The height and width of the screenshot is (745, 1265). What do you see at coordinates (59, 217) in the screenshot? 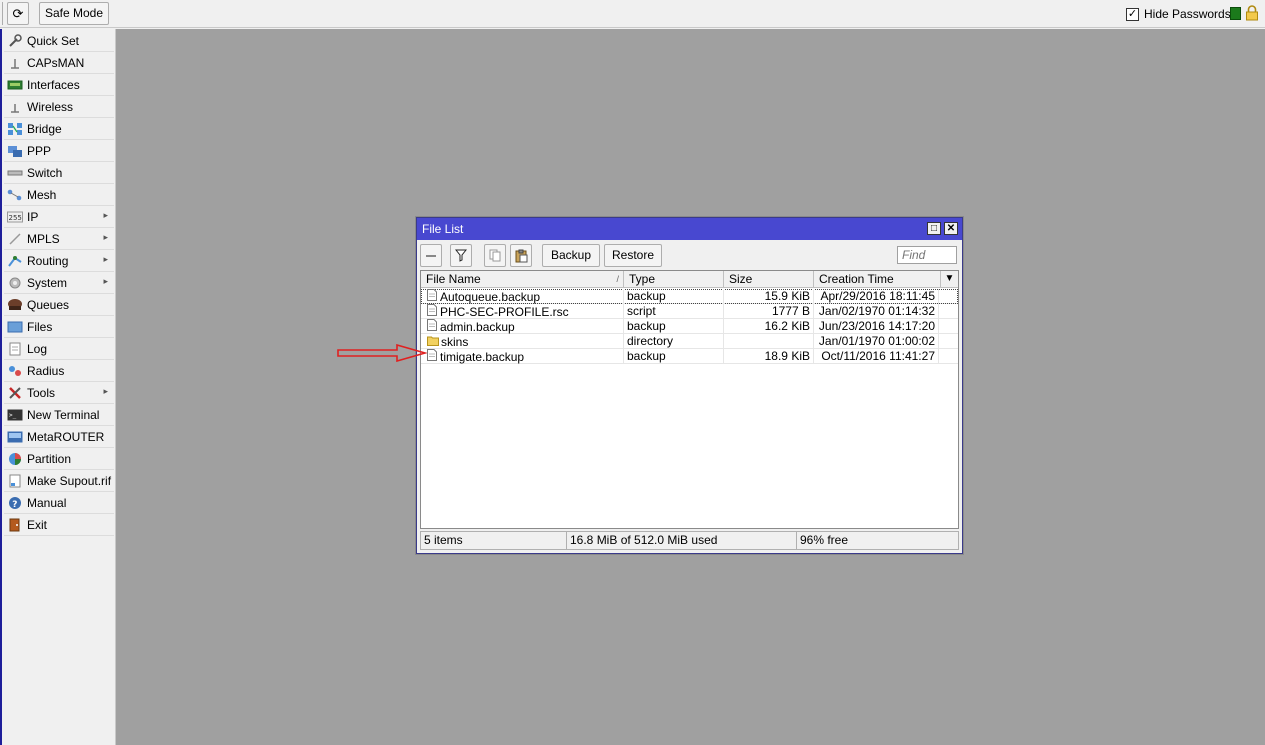
I see `sidebar-item-ip: 255 IP ▸` at bounding box center [59, 217].